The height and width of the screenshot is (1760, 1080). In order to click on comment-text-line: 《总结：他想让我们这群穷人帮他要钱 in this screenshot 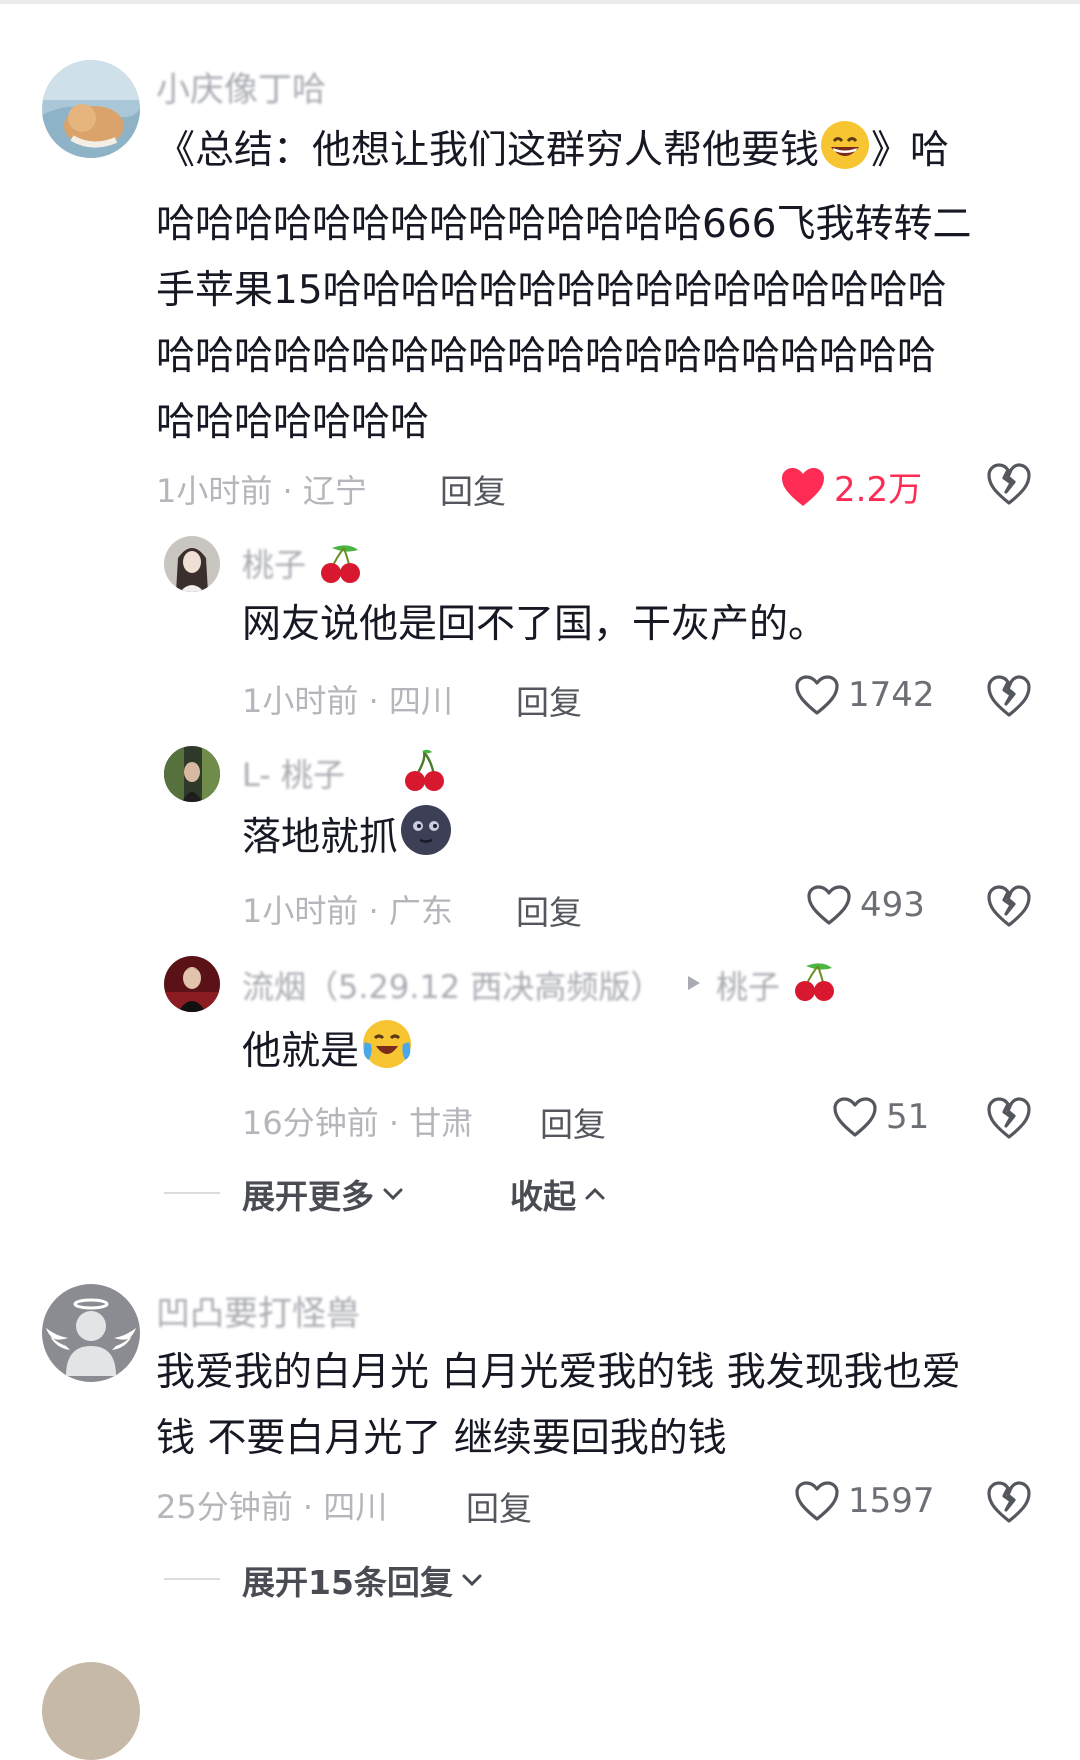, I will do `click(488, 150)`.